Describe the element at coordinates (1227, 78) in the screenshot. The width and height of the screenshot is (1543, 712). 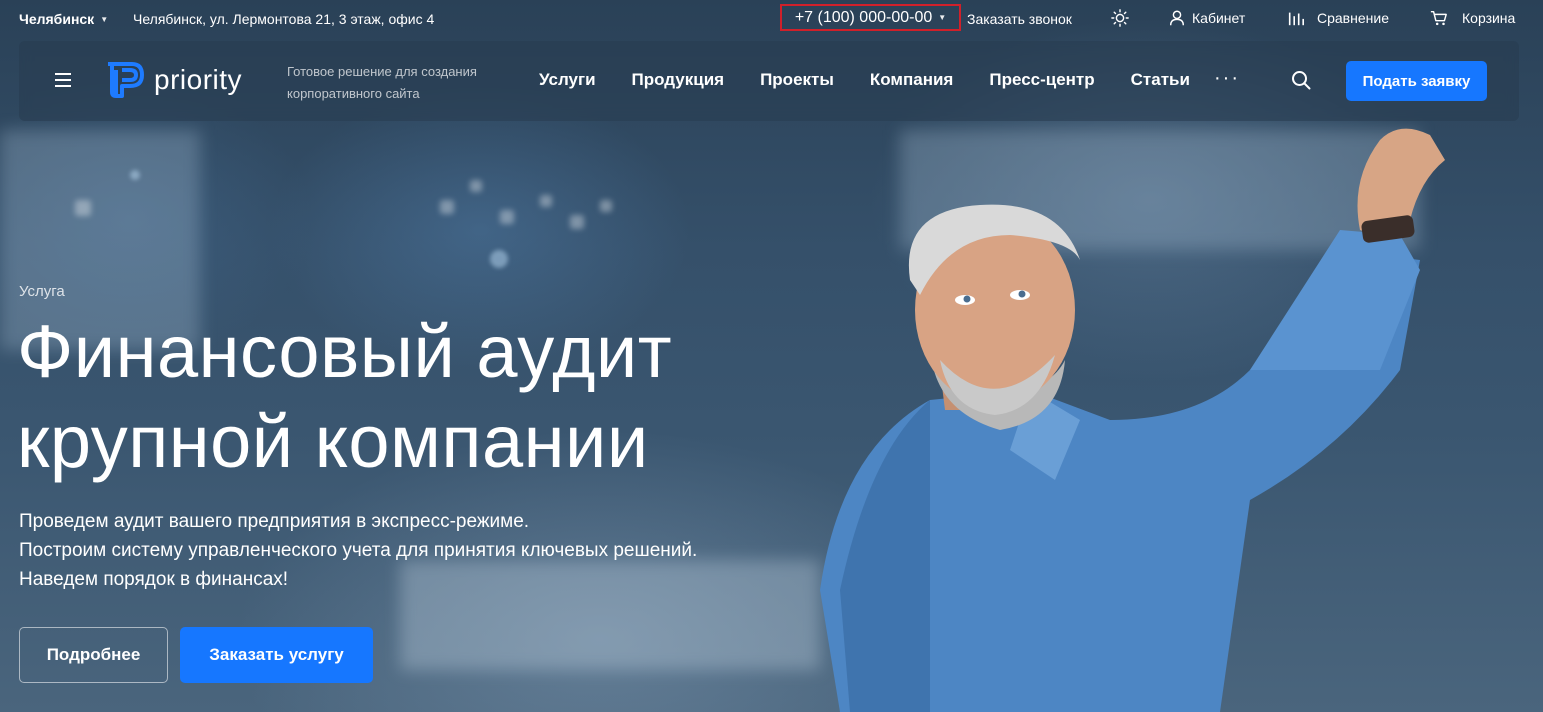
I see `more-menu-button: ···` at that location.